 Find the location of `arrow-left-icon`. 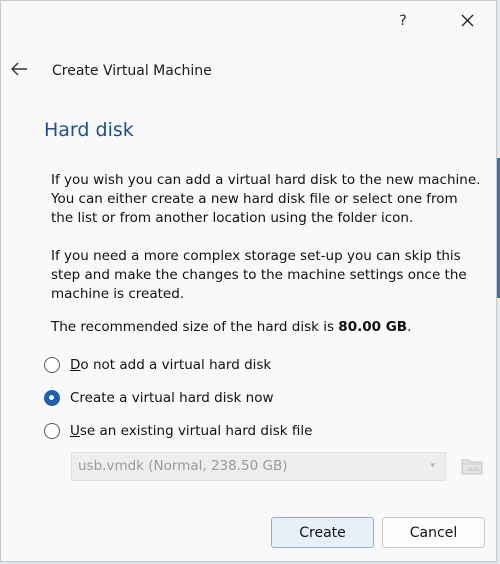

arrow-left-icon is located at coordinates (19, 69).